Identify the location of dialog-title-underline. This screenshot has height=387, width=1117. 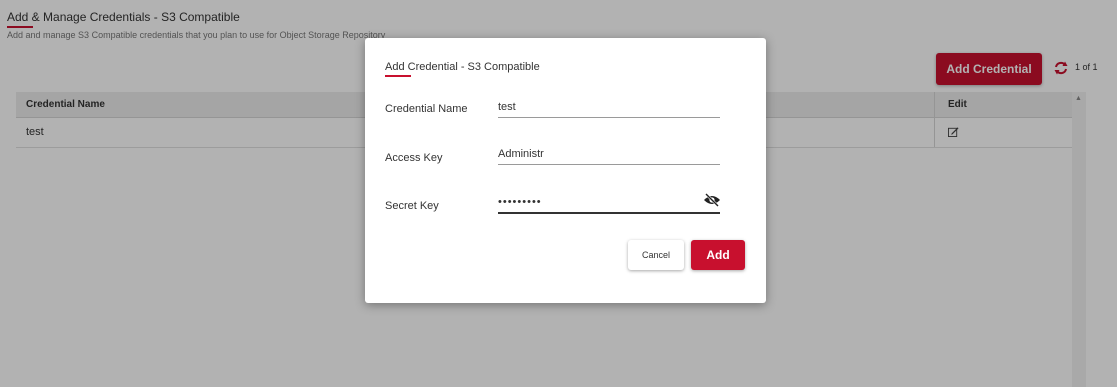
(398, 76).